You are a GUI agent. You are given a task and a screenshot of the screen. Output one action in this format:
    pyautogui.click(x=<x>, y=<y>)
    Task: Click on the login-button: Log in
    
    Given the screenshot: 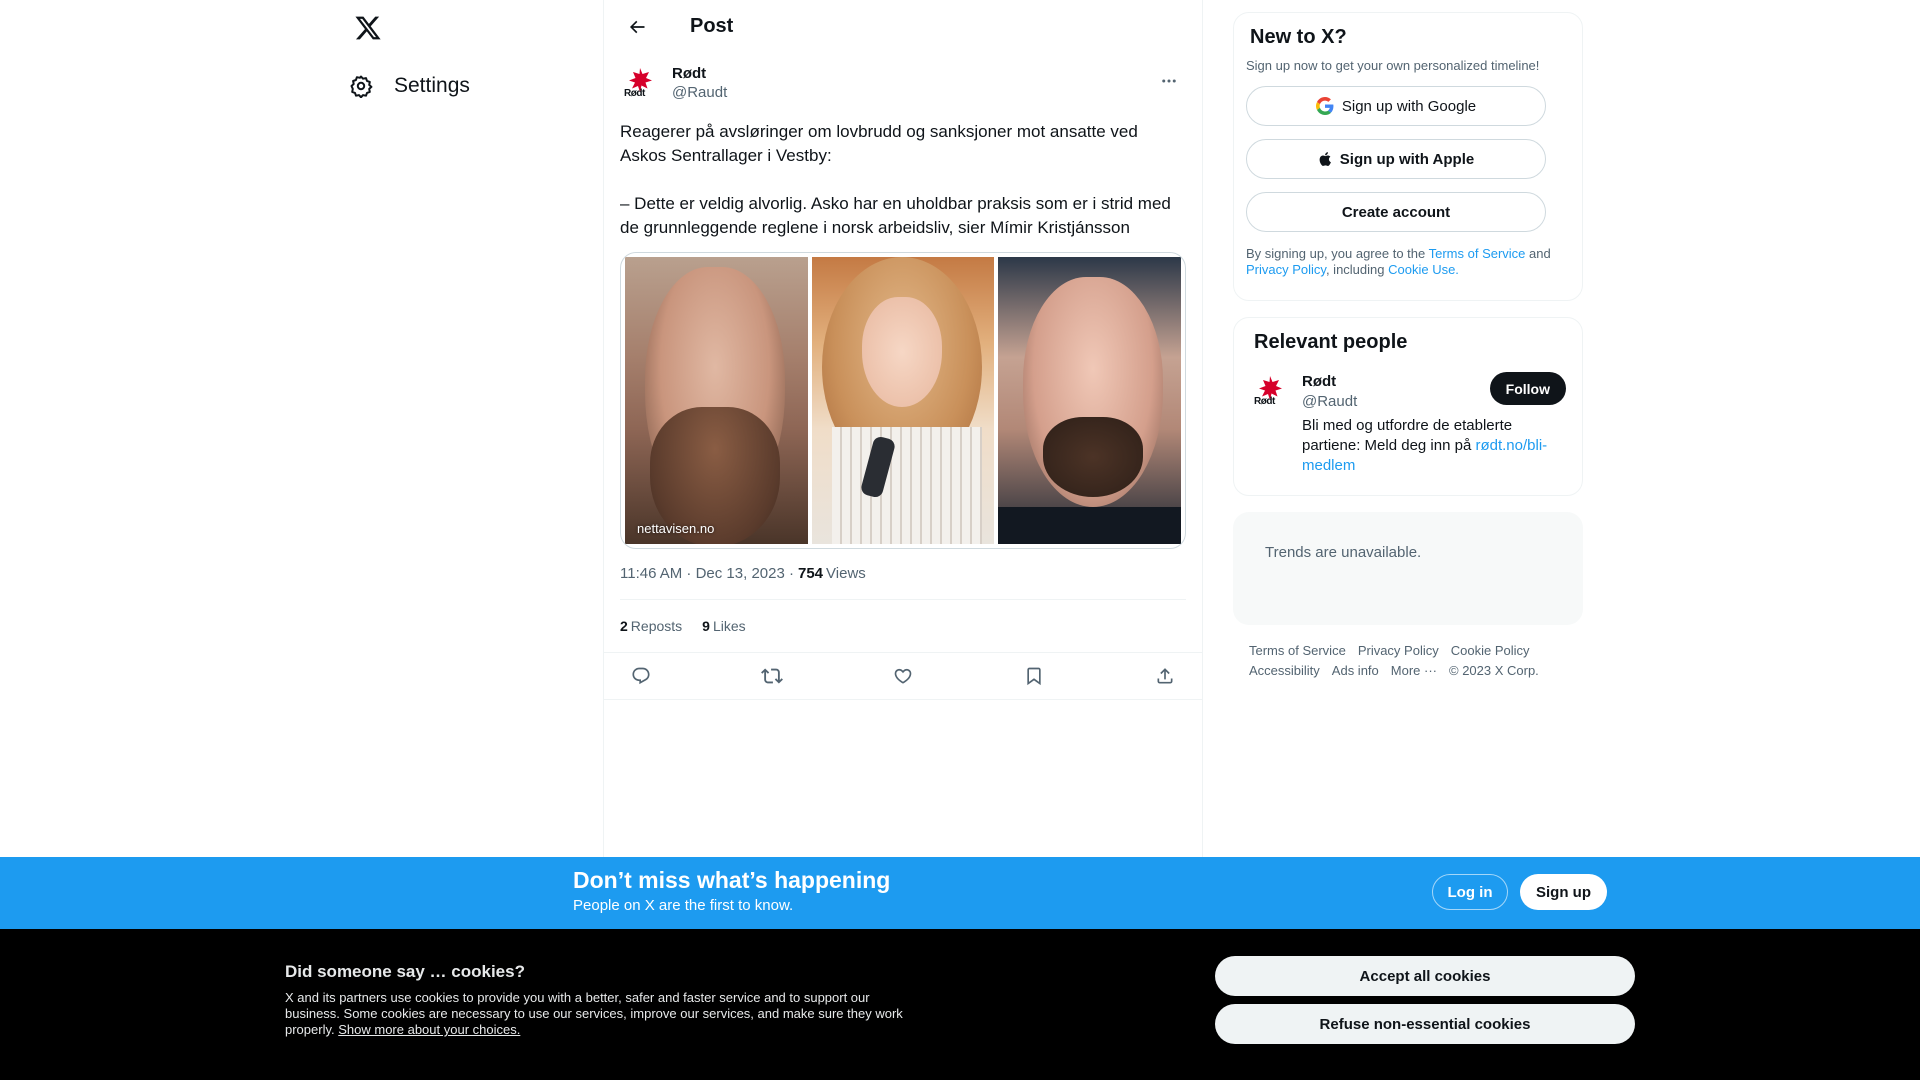 What is the action you would take?
    pyautogui.click(x=1470, y=892)
    